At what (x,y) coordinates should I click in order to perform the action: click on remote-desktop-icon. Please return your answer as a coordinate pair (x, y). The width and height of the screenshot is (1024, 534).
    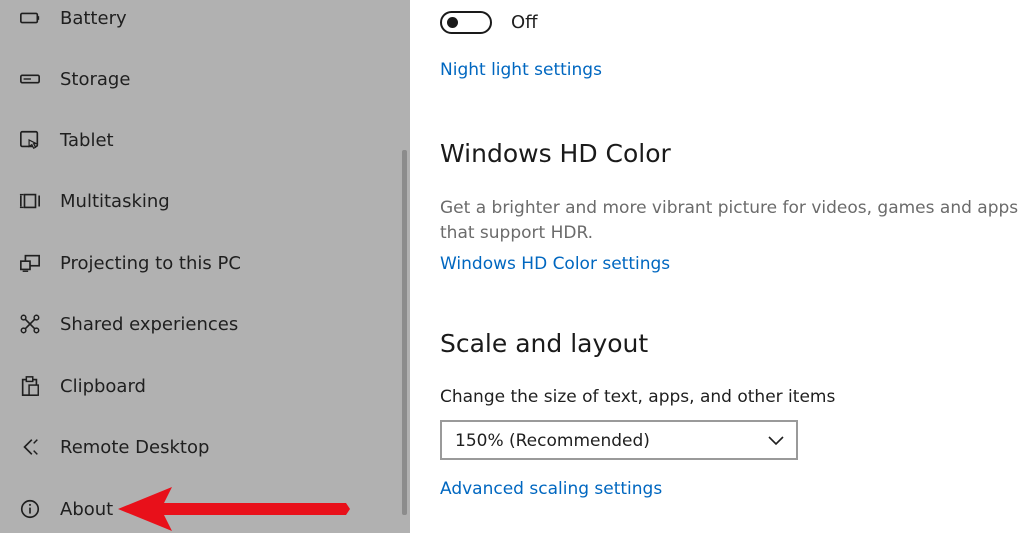
    Looking at the image, I should click on (30, 447).